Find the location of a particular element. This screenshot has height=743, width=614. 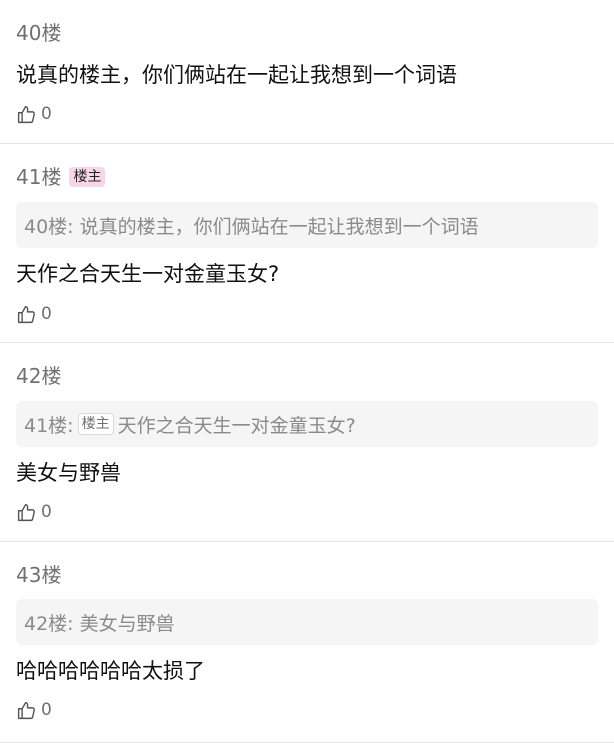

floor-number: 43楼 is located at coordinates (39, 575).